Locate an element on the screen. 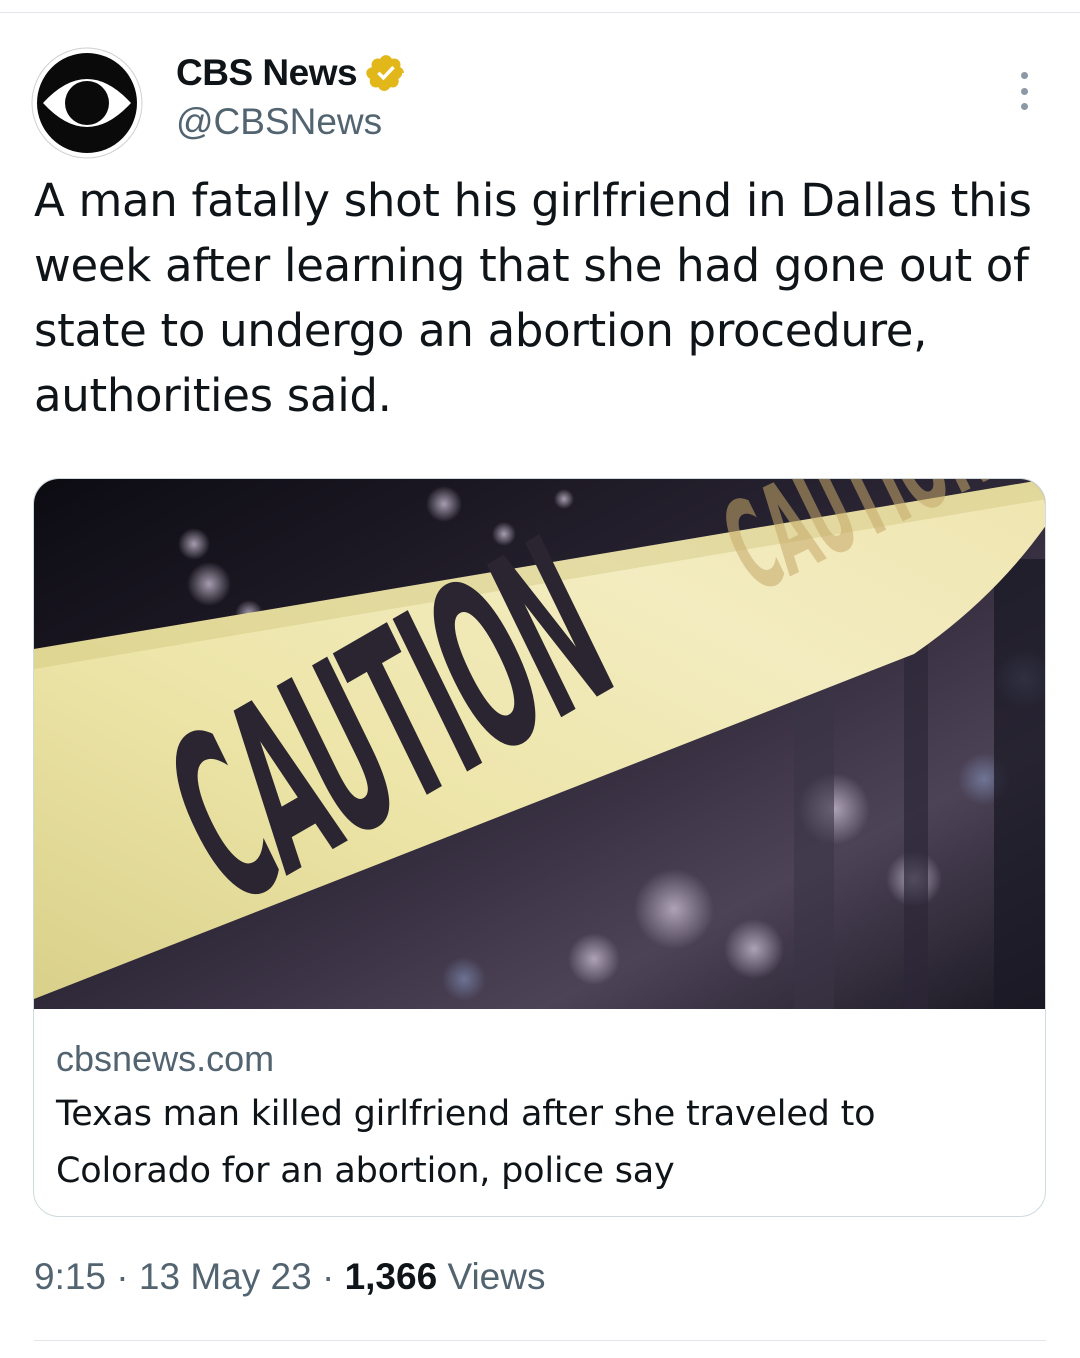 Image resolution: width=1080 pixels, height=1358 pixels. bottom-divider is located at coordinates (540, 1340).